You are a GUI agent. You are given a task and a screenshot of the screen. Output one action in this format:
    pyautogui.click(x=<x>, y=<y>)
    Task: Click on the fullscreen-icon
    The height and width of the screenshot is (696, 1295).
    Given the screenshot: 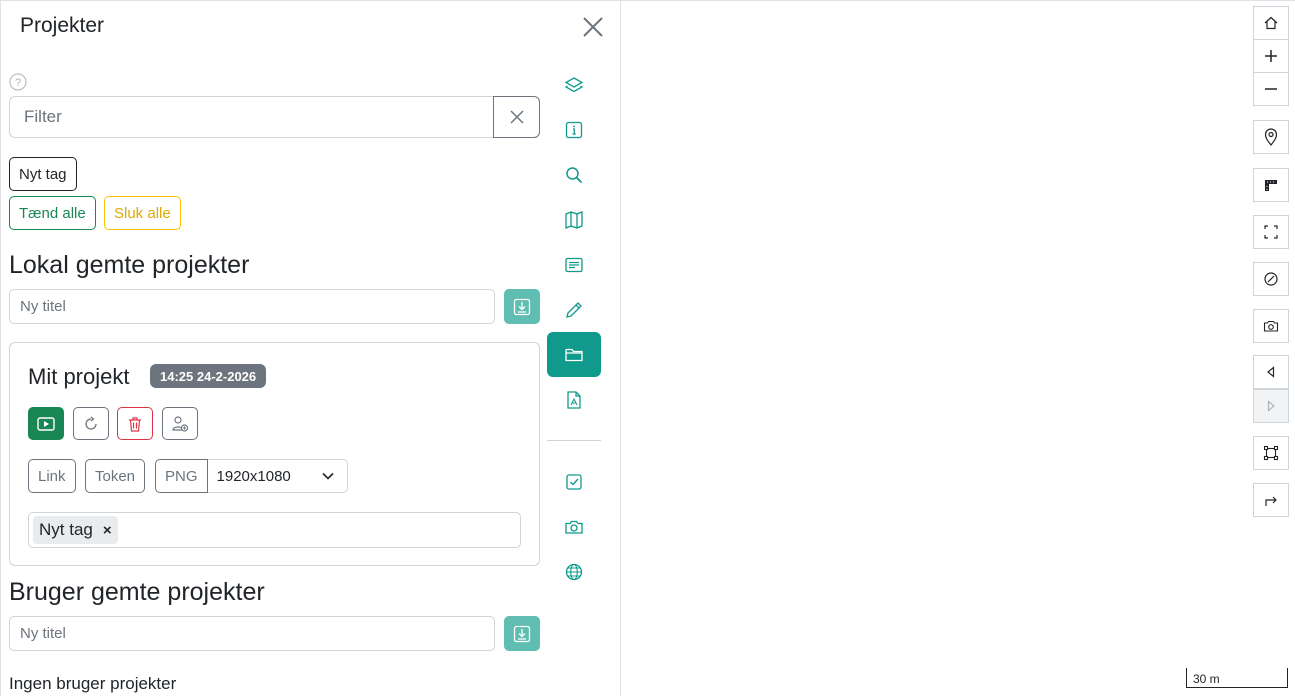 What is the action you would take?
    pyautogui.click(x=1271, y=232)
    